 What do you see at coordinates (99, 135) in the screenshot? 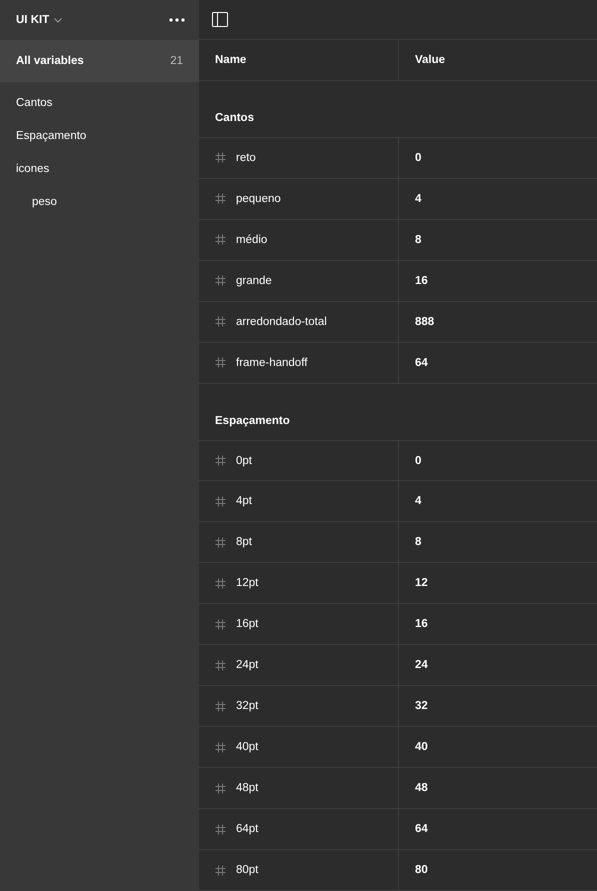
I see `sidebar-item: Espaçamento` at bounding box center [99, 135].